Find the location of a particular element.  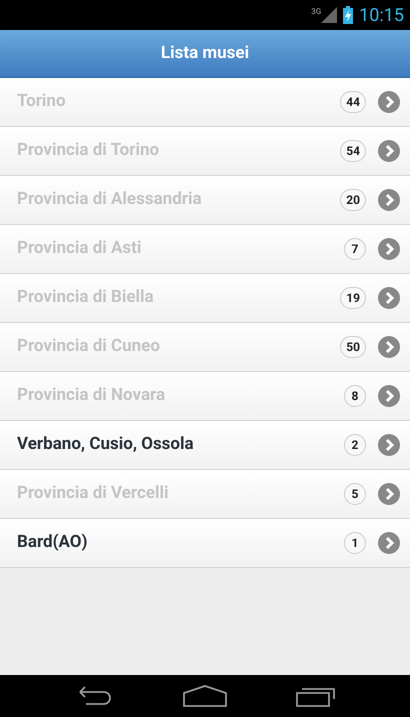

item-label: Bard(AO) is located at coordinates (52, 542).